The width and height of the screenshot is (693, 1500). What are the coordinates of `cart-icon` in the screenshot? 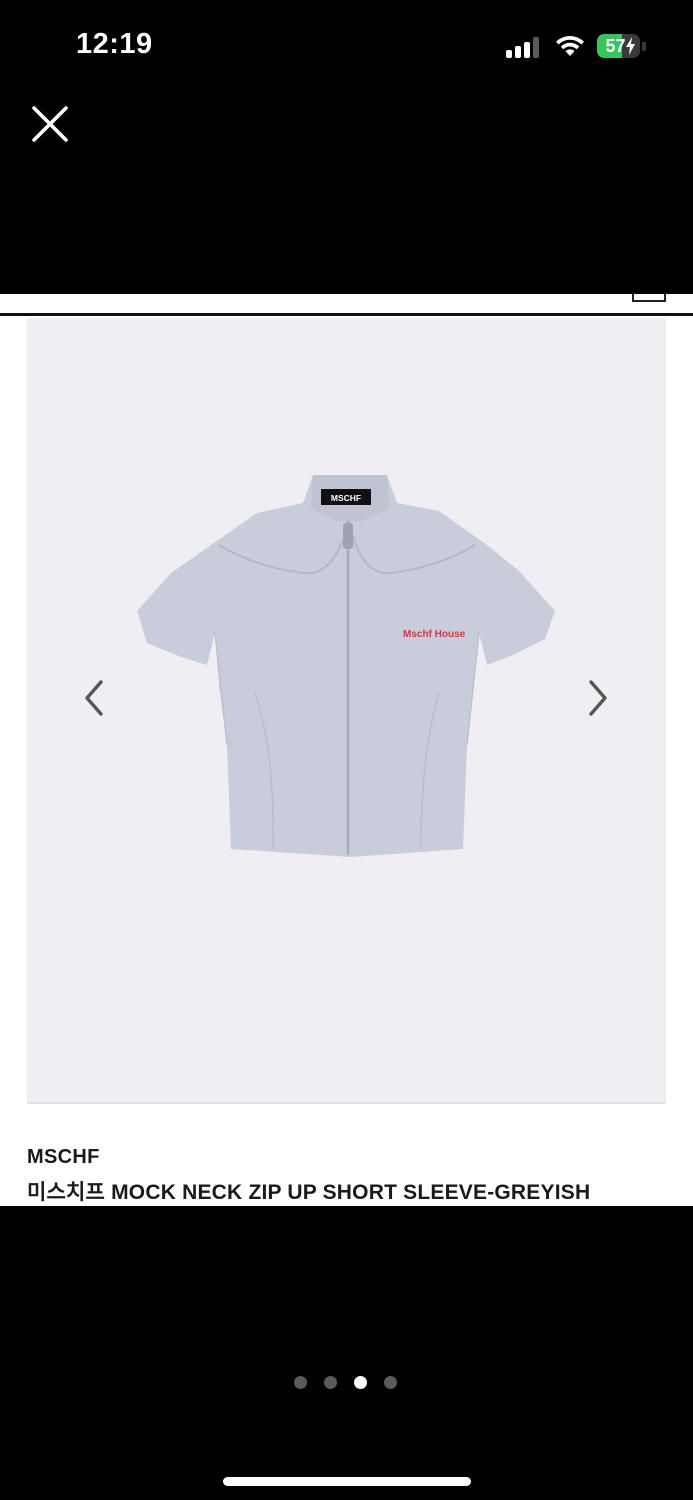 It's located at (649, 298).